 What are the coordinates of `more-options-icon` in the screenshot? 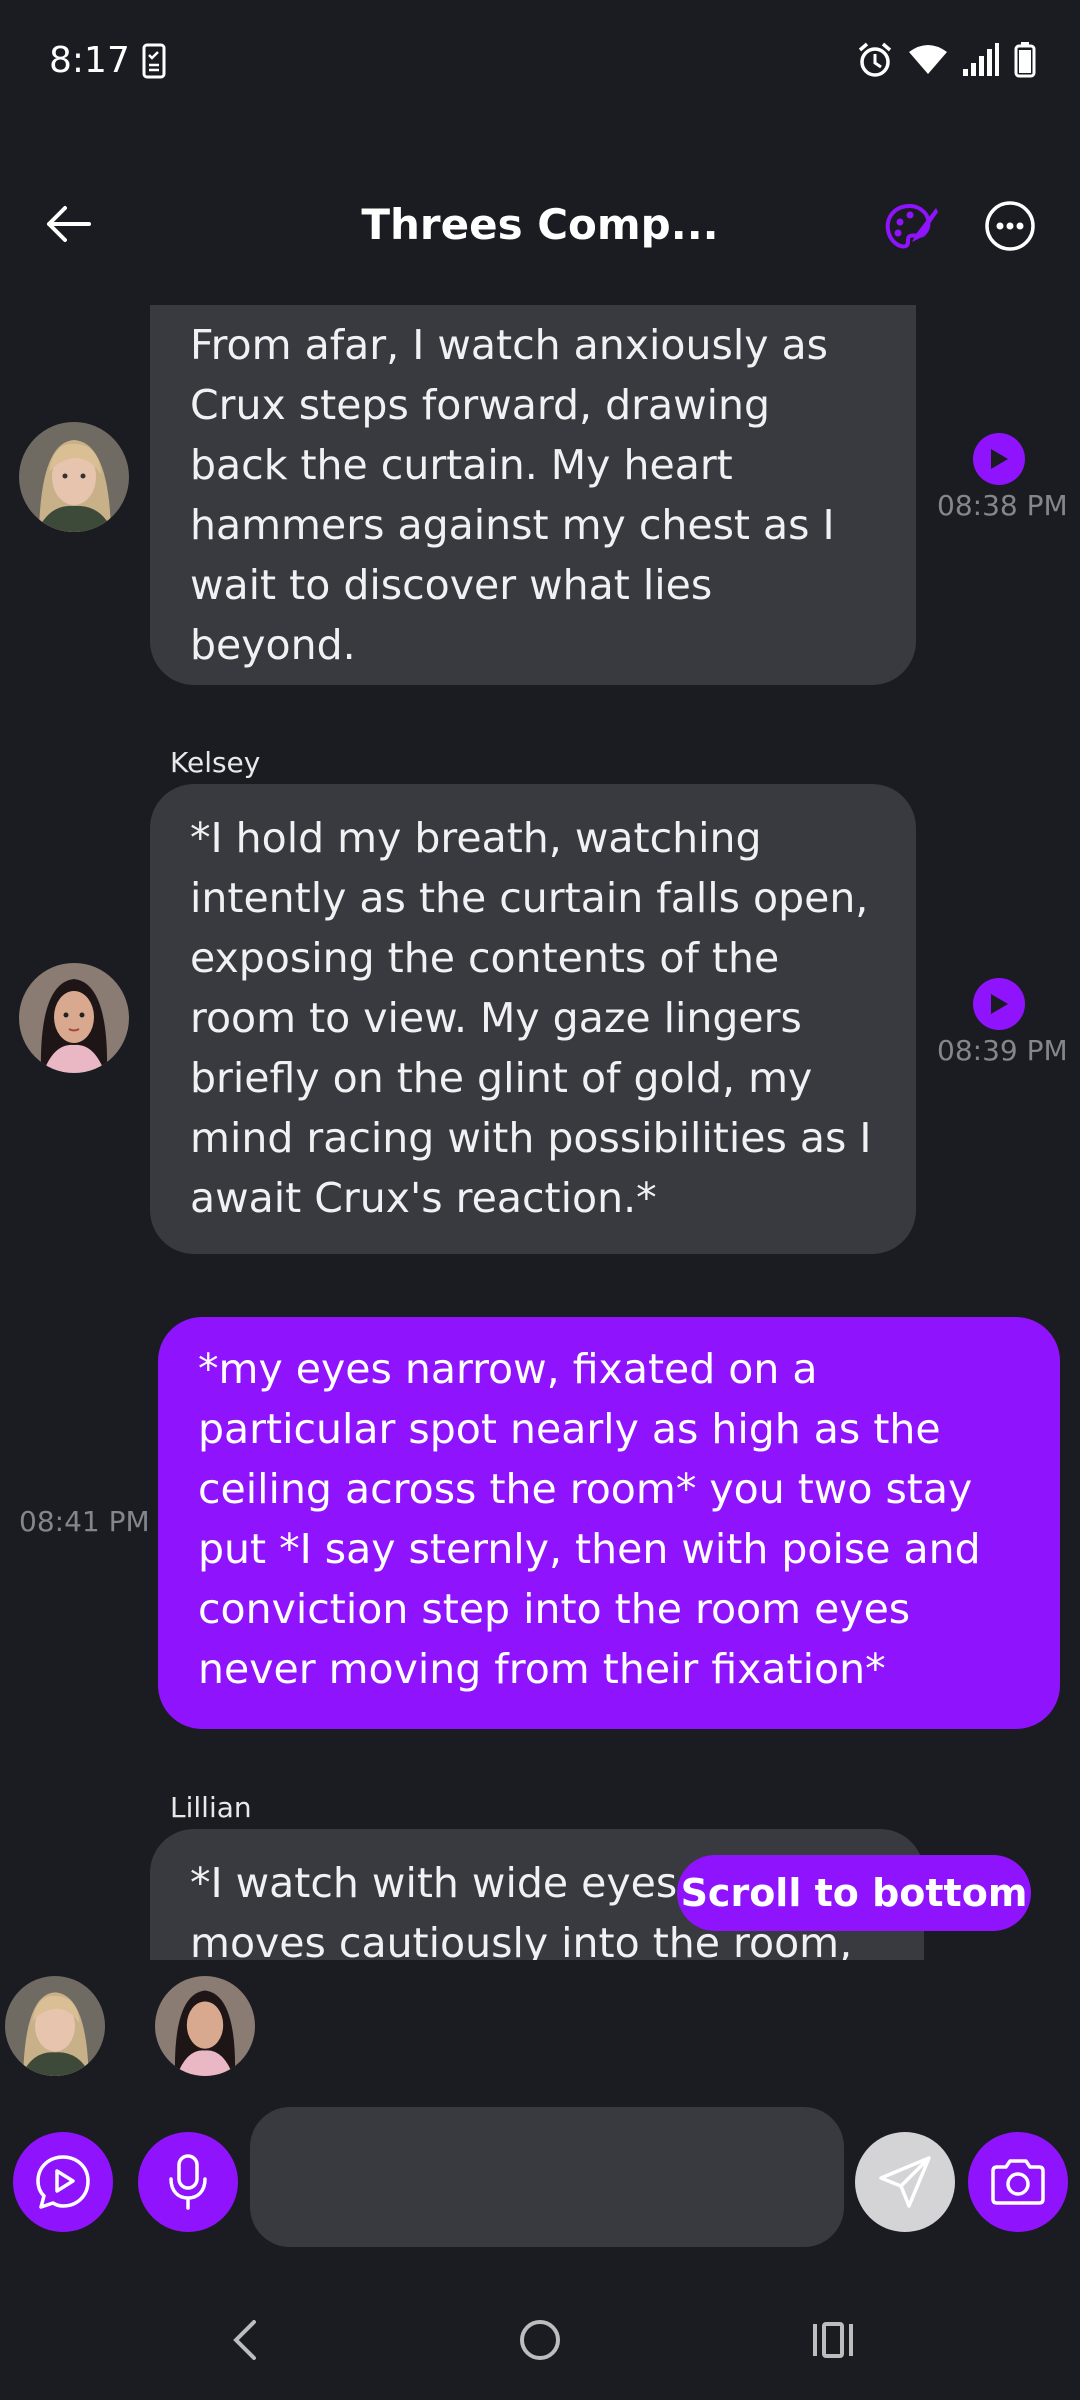 It's located at (1010, 226).